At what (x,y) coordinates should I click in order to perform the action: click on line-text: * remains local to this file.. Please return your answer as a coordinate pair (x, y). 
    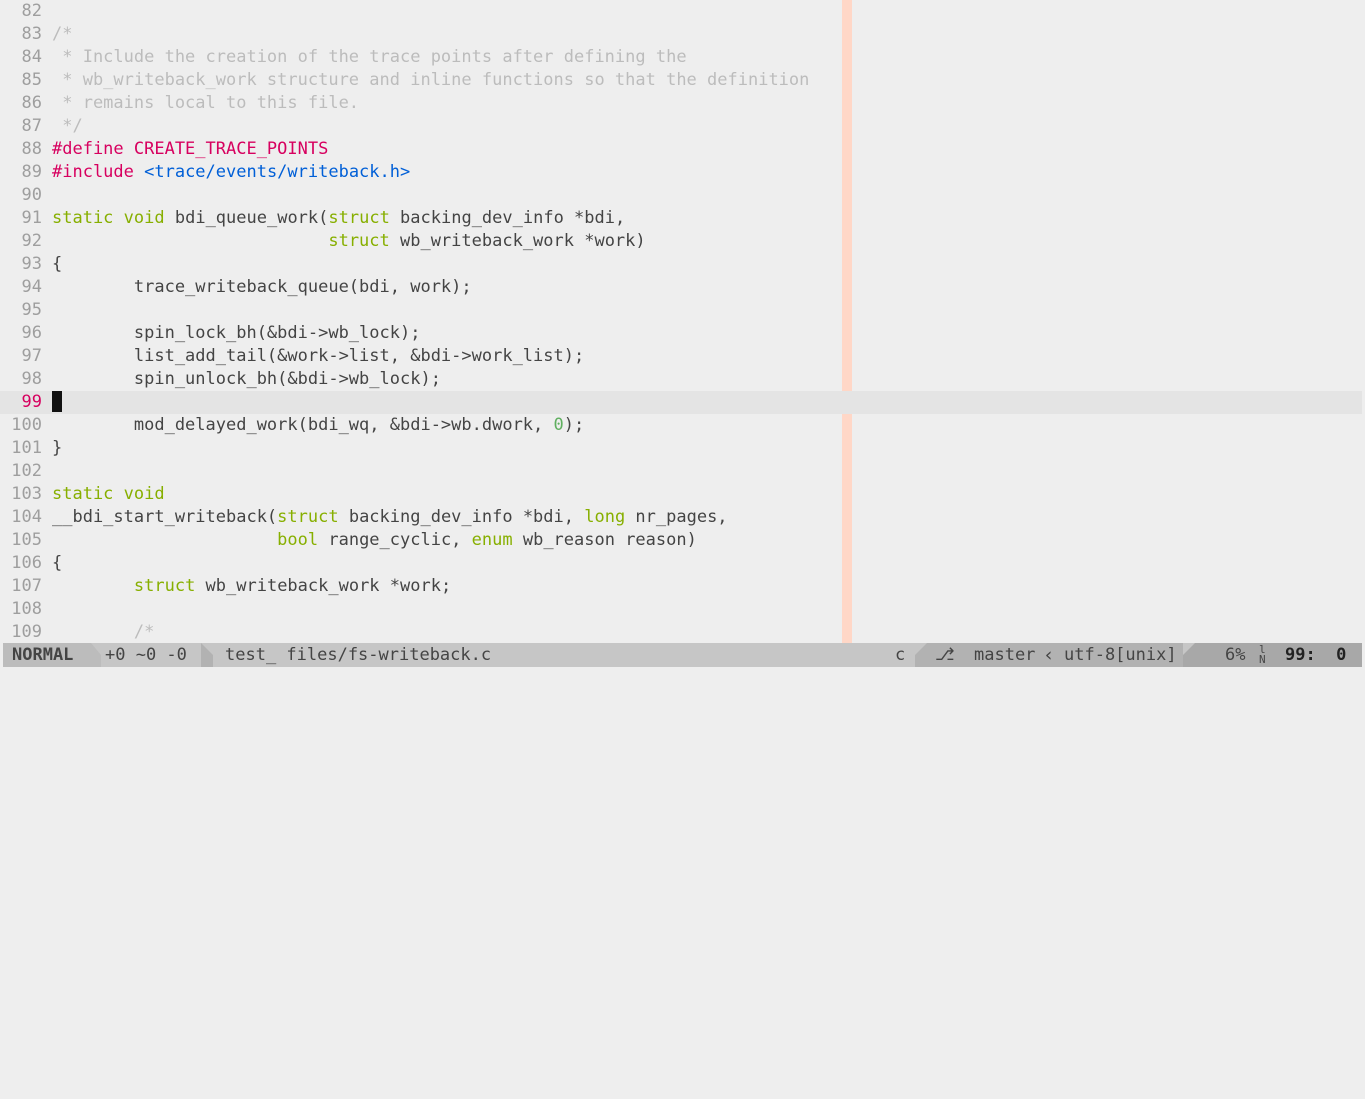
    Looking at the image, I should click on (205, 103).